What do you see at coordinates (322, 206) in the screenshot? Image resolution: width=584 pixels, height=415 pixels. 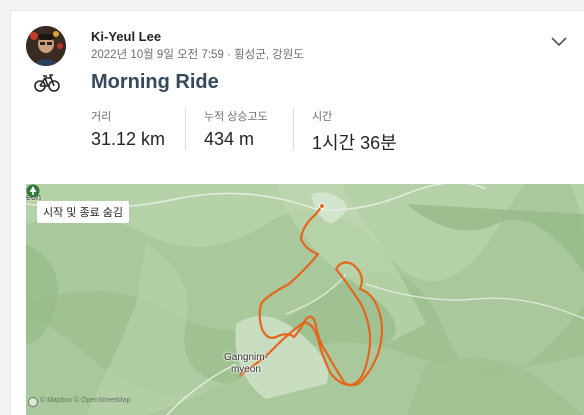 I see `route-start-marker` at bounding box center [322, 206].